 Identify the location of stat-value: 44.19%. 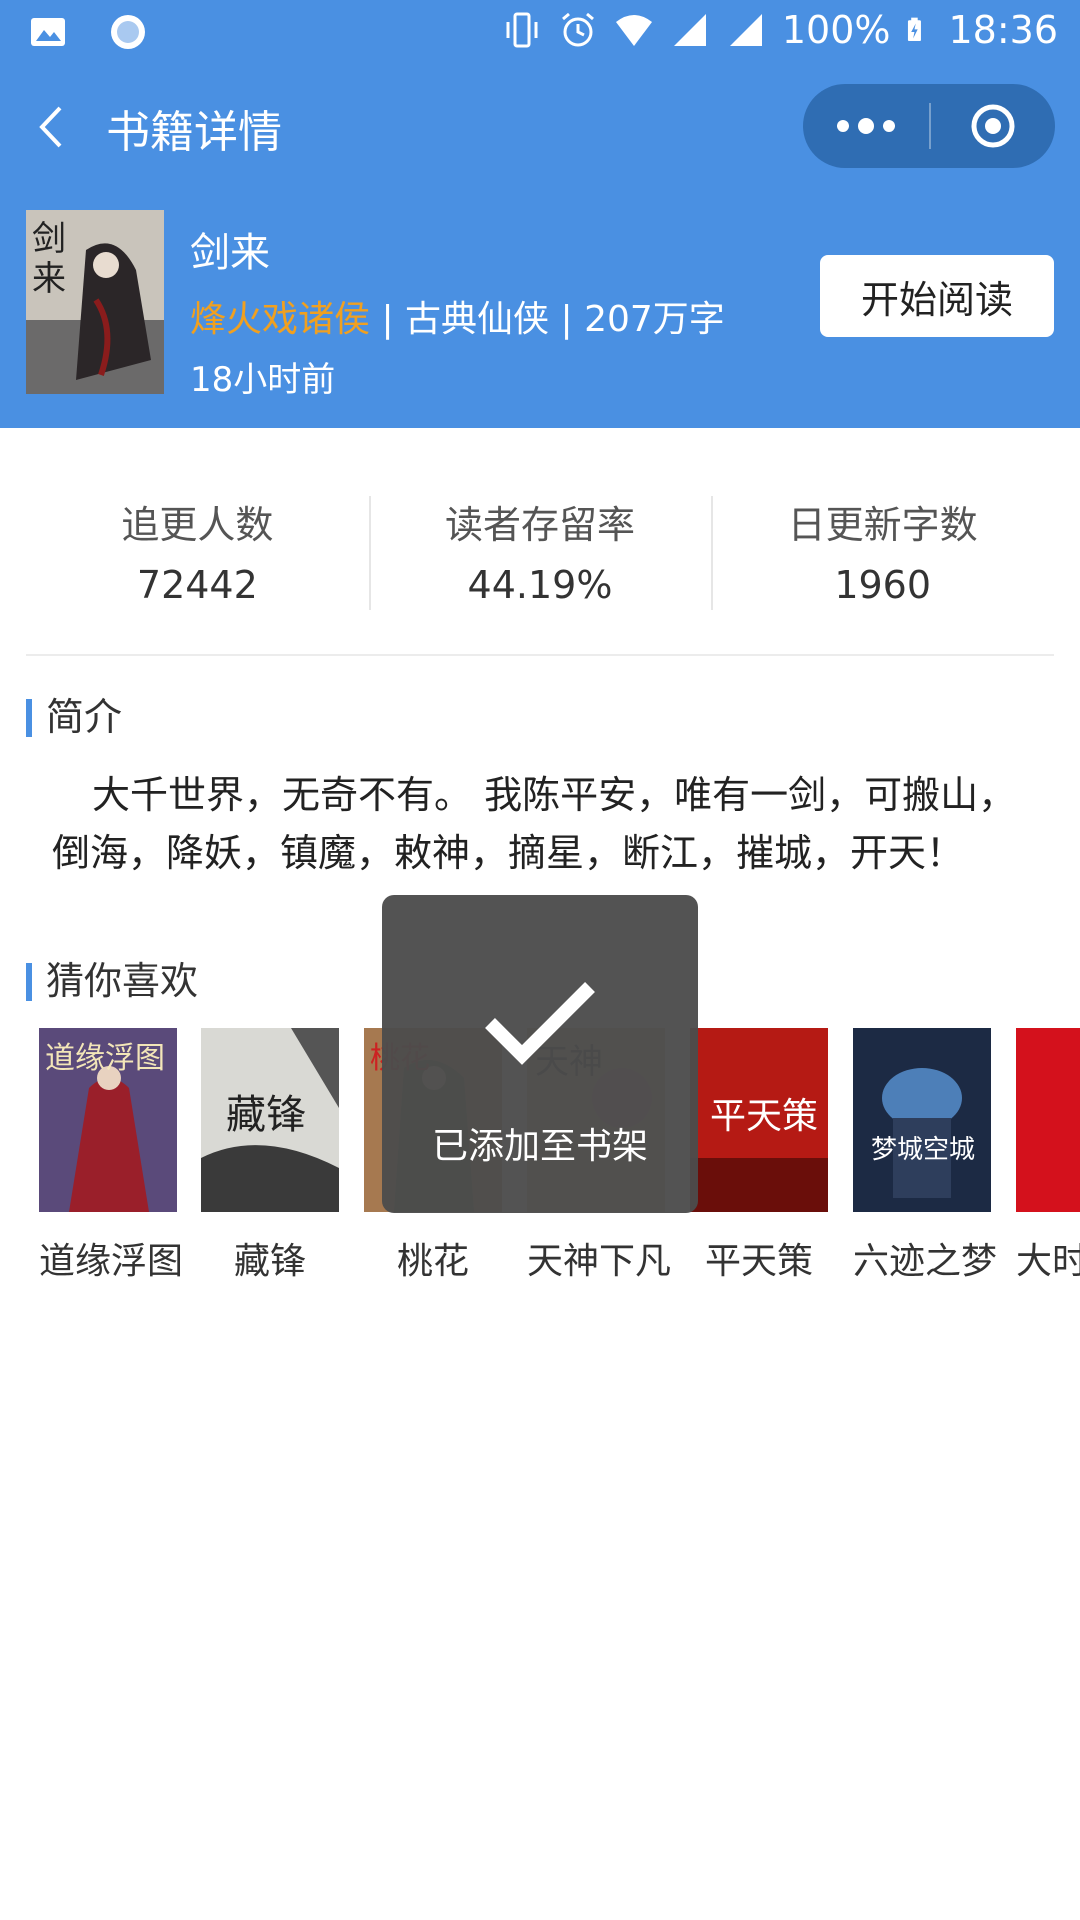
(540, 585).